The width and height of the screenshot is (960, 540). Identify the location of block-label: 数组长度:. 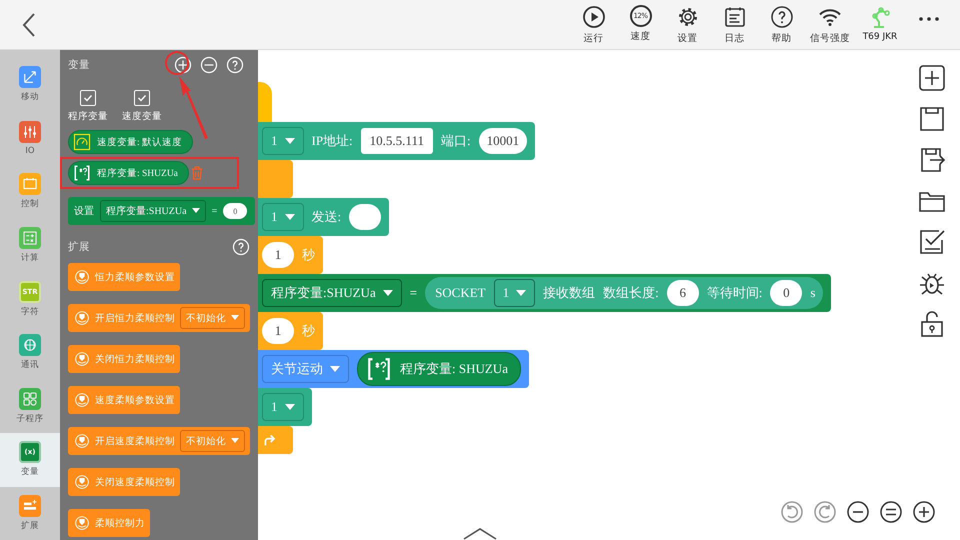
(631, 293).